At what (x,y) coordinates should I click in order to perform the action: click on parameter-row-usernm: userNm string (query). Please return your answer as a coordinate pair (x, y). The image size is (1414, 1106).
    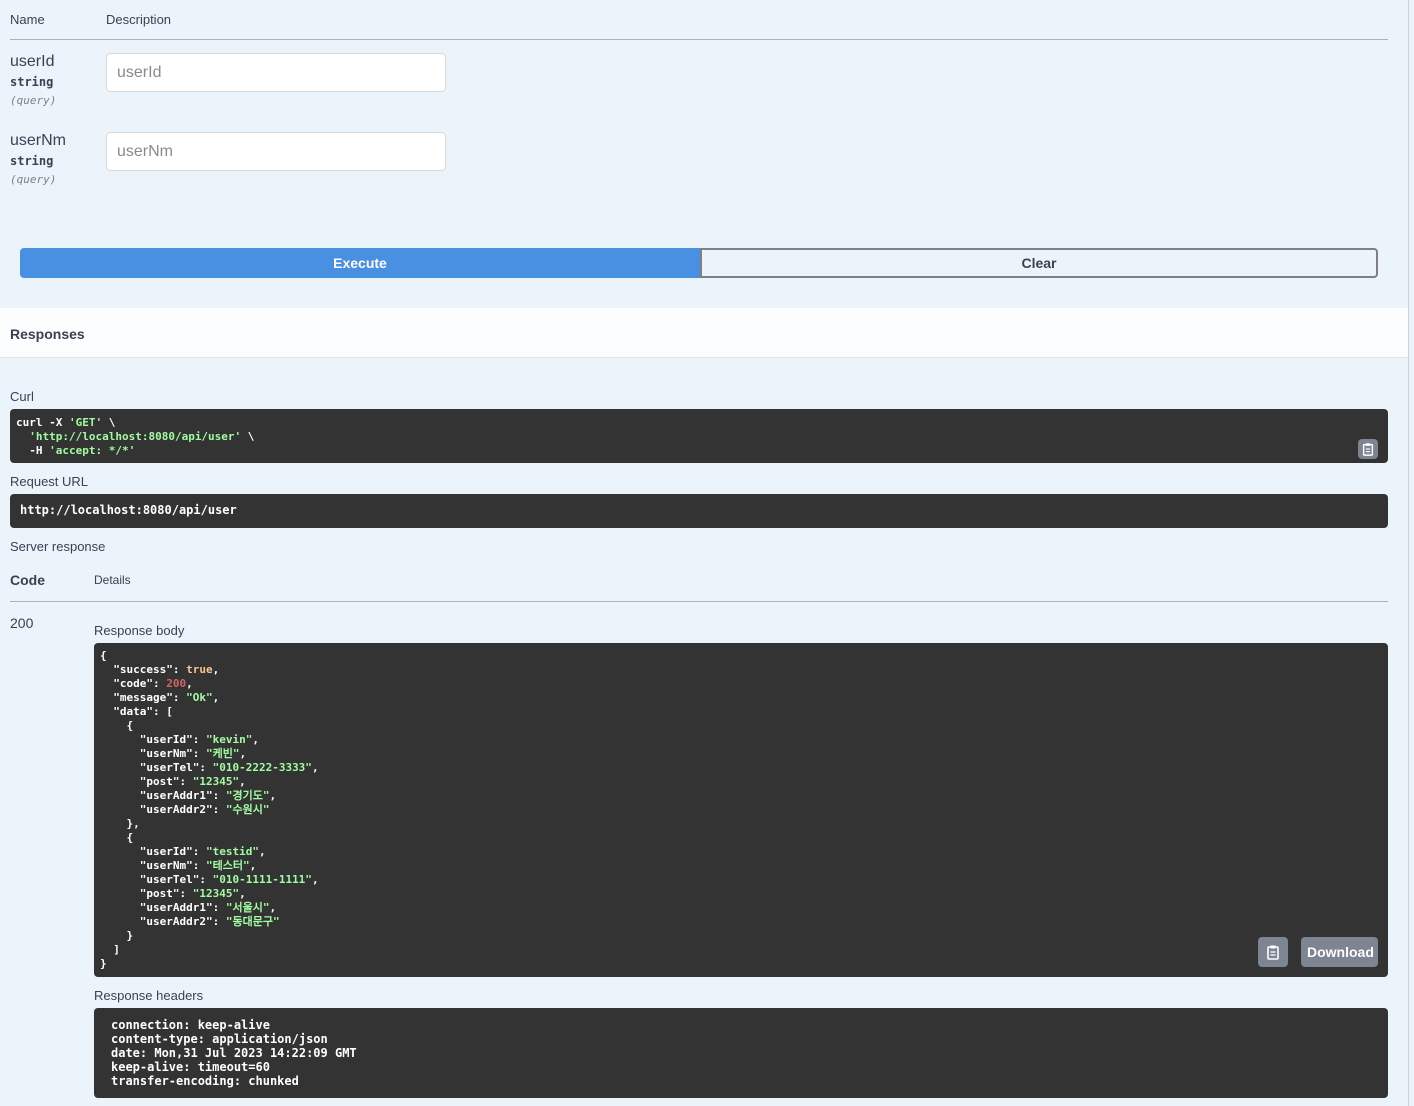
    Looking at the image, I should click on (260, 167).